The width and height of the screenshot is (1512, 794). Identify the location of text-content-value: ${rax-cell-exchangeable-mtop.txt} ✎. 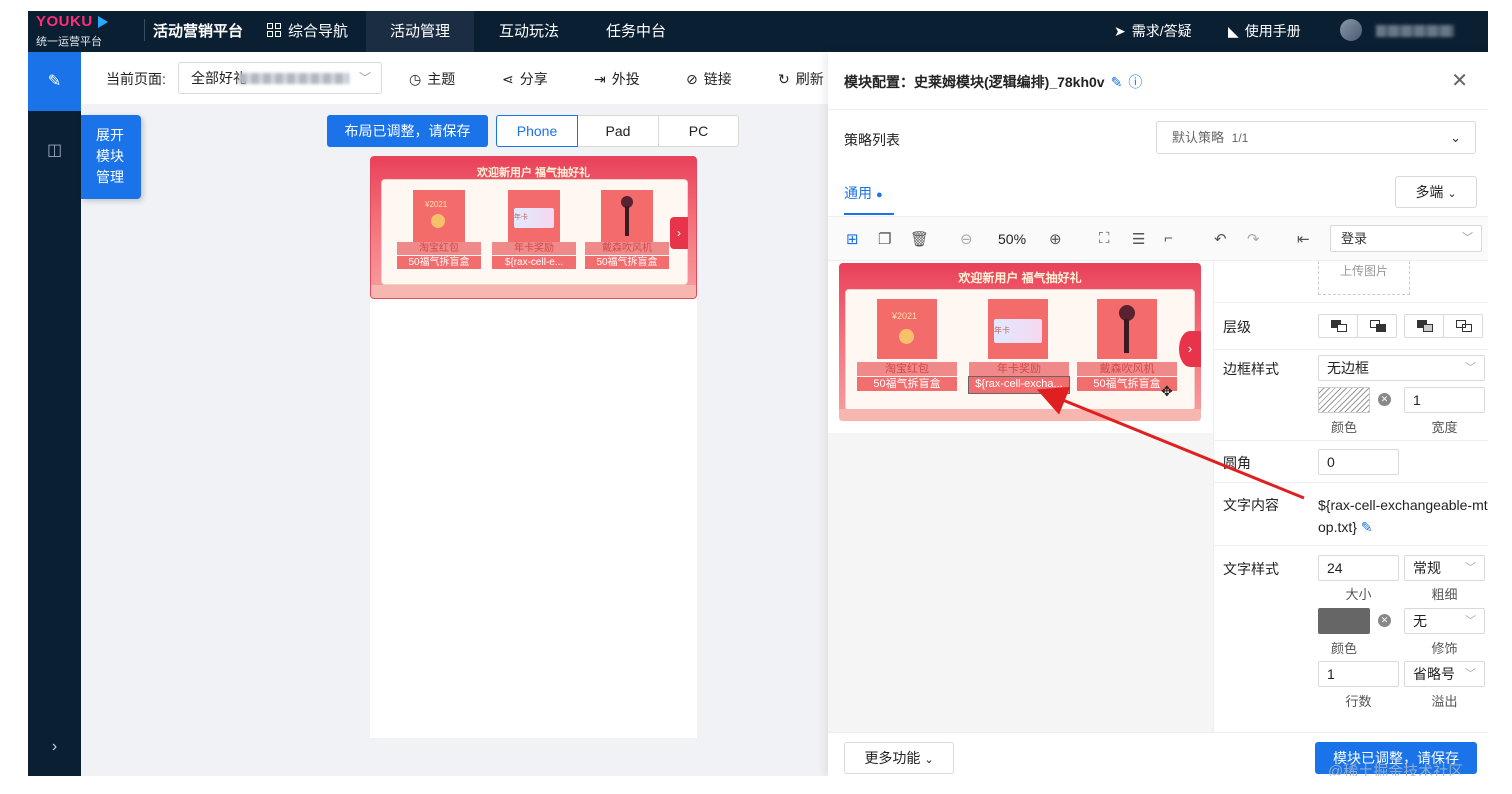
(1403, 516).